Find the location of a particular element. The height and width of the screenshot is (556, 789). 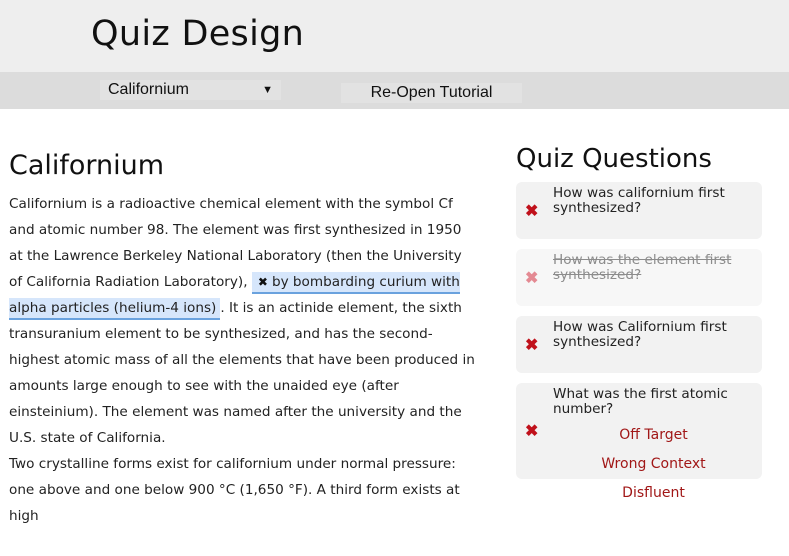

app-title: Quiz Design is located at coordinates (198, 34).